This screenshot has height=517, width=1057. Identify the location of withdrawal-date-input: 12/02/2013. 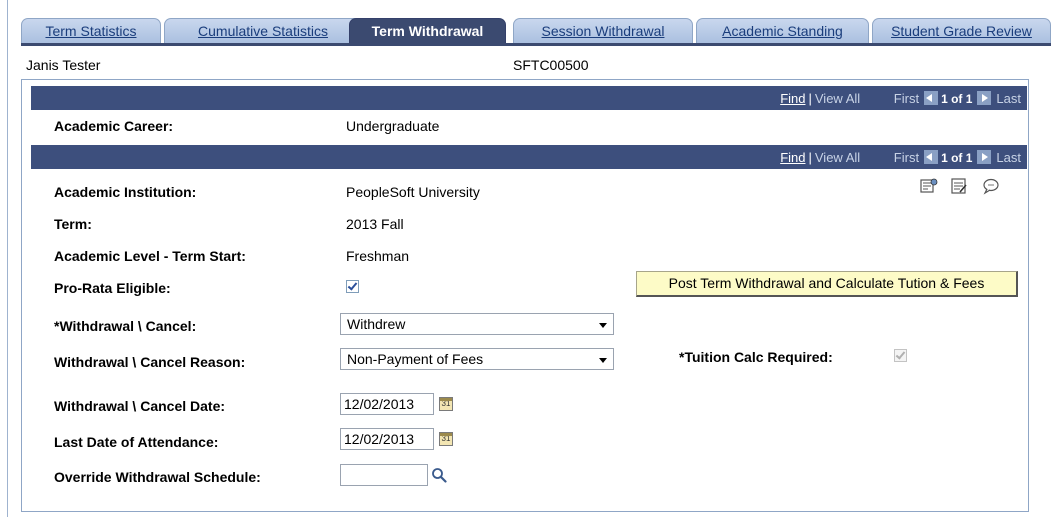
(387, 404).